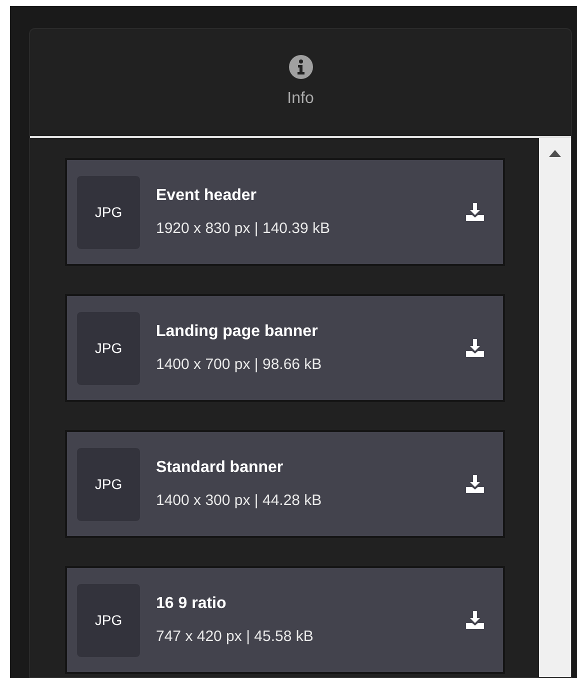 This screenshot has width=577, height=678. I want to click on file-title: Standard banner, so click(220, 468).